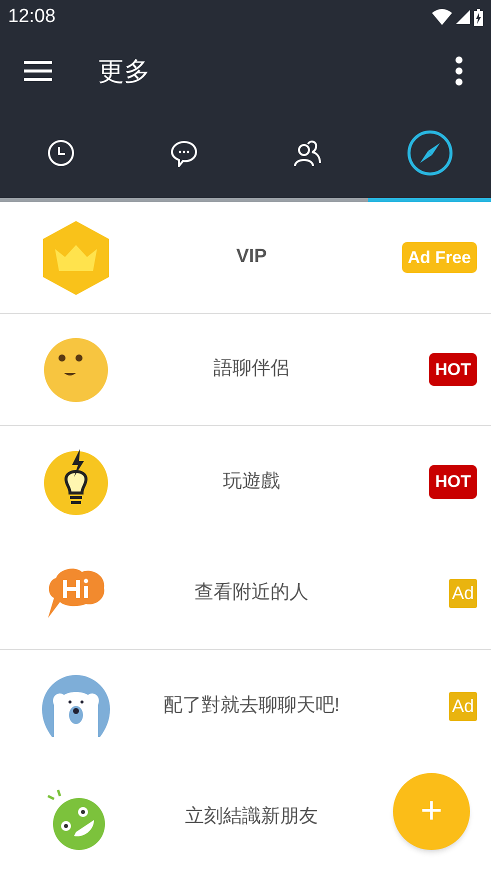  Describe the element at coordinates (251, 593) in the screenshot. I see `item-title: 查看附近的人` at that location.